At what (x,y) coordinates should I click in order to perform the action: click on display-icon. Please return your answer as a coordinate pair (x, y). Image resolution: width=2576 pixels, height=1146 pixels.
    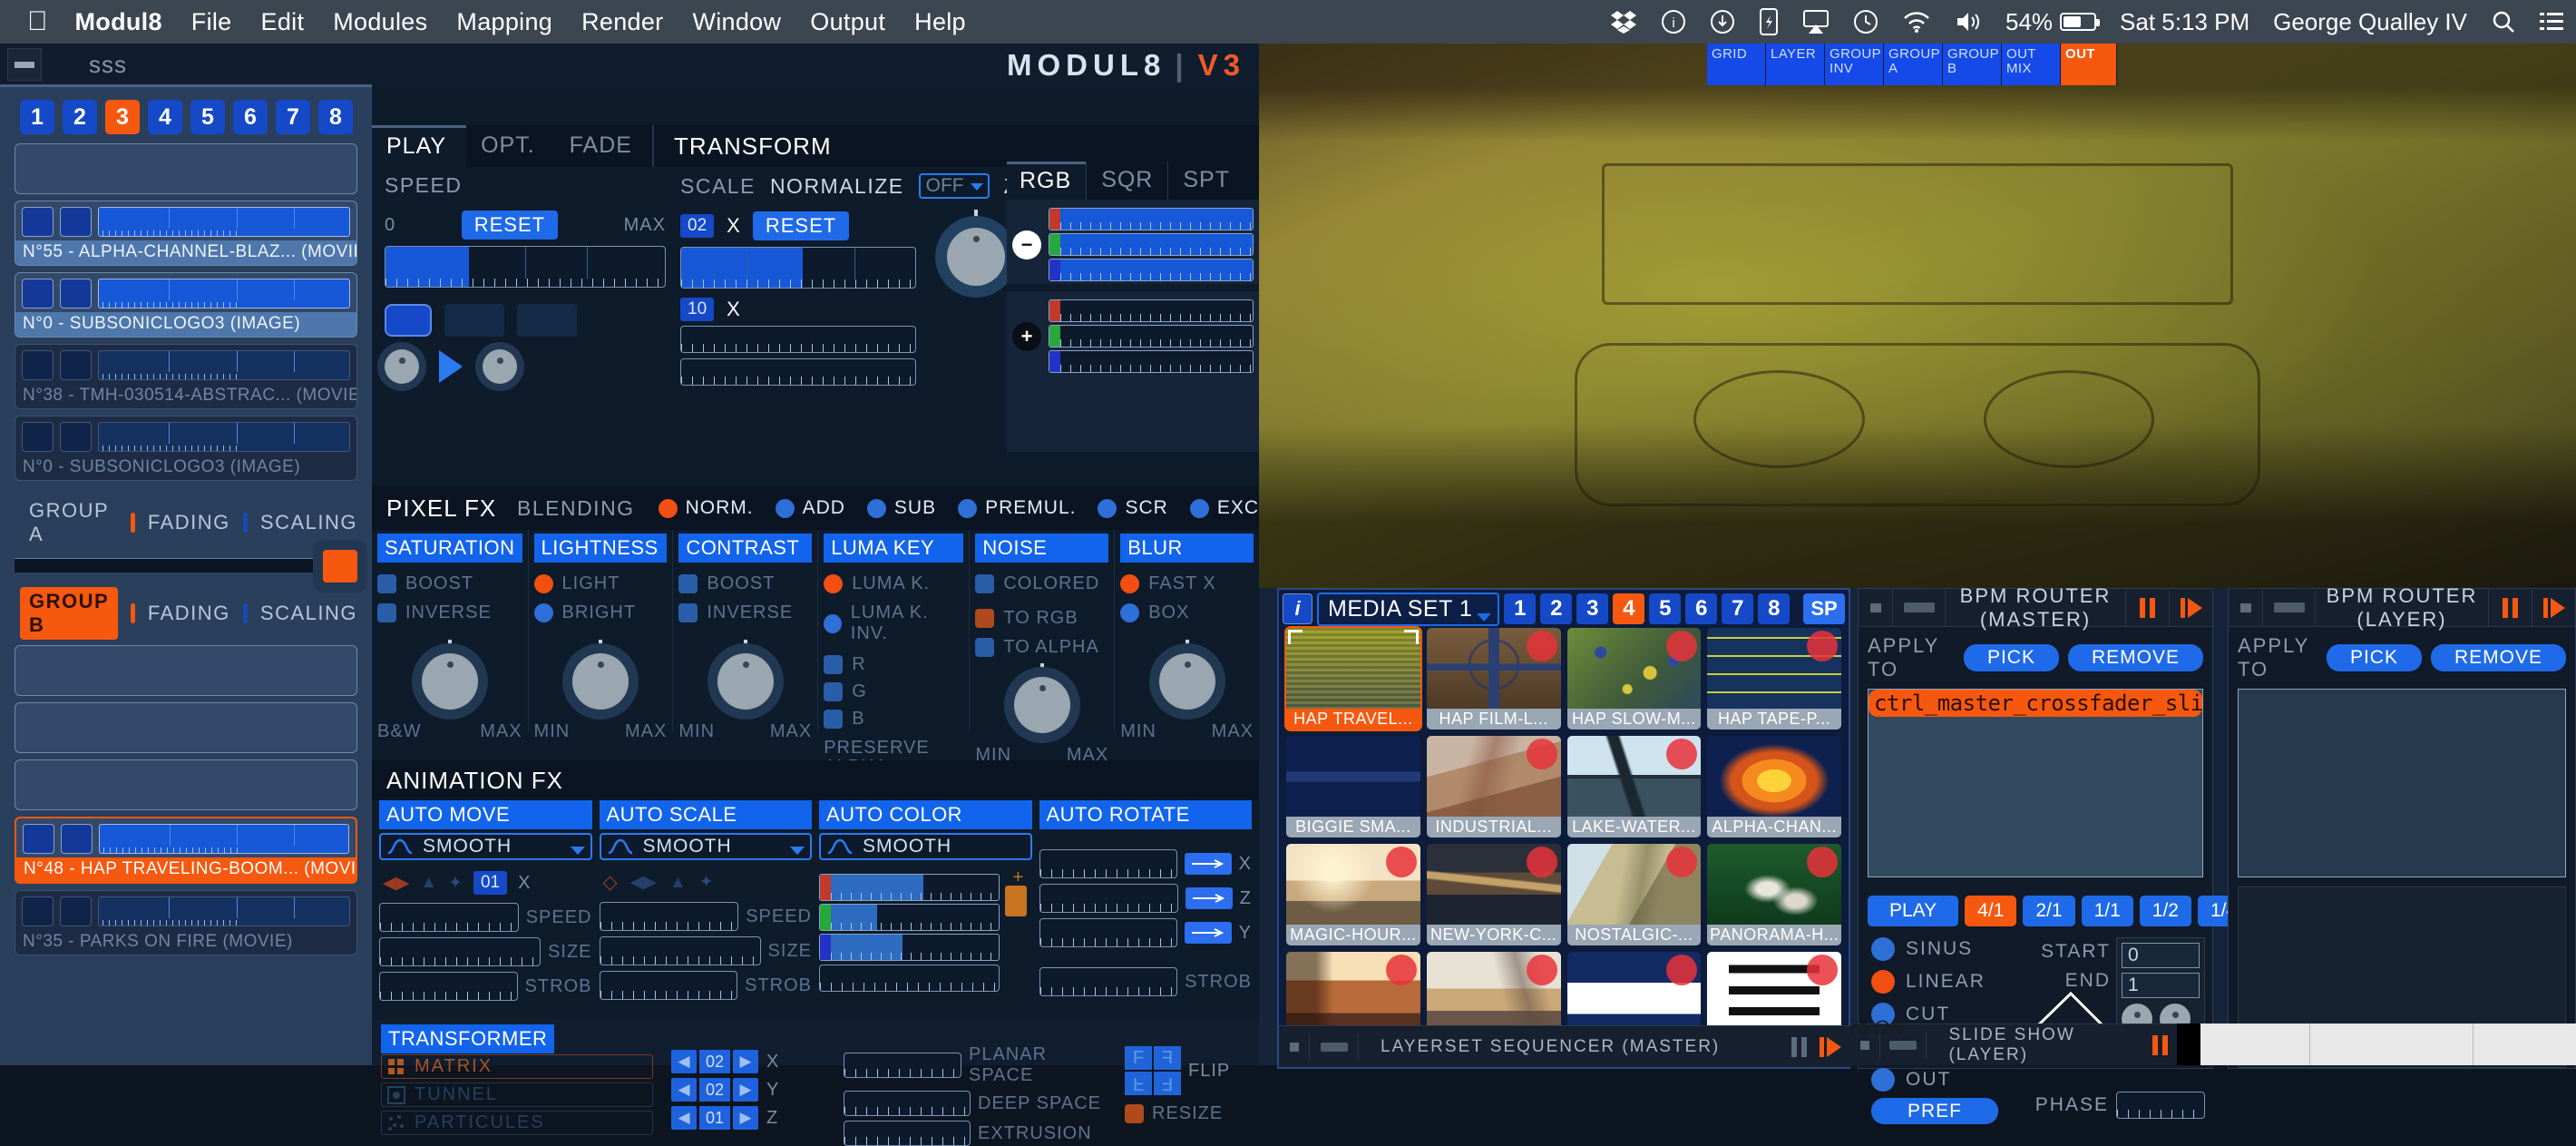
    Looking at the image, I should click on (1769, 21).